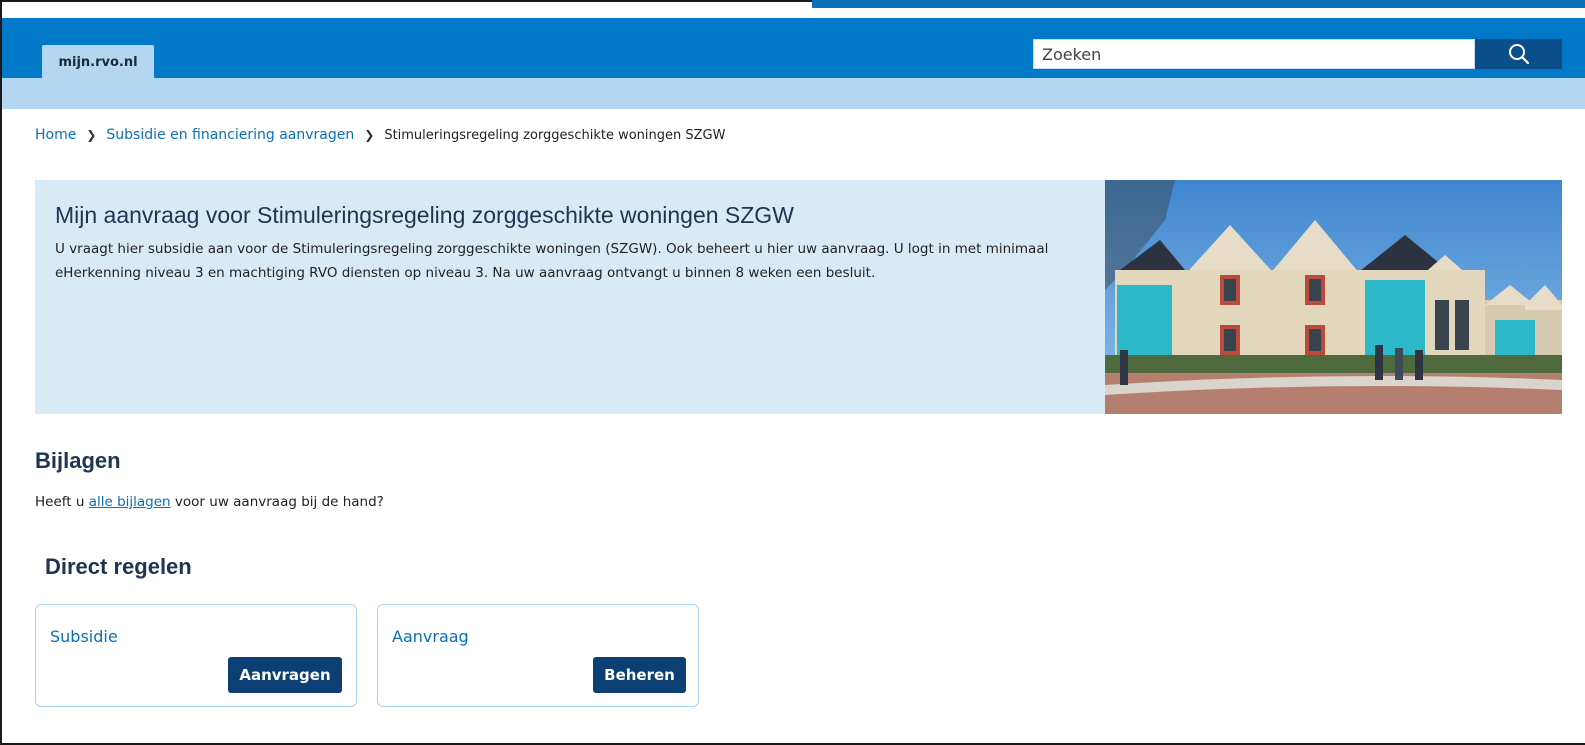  I want to click on search-button, so click(1518, 54).